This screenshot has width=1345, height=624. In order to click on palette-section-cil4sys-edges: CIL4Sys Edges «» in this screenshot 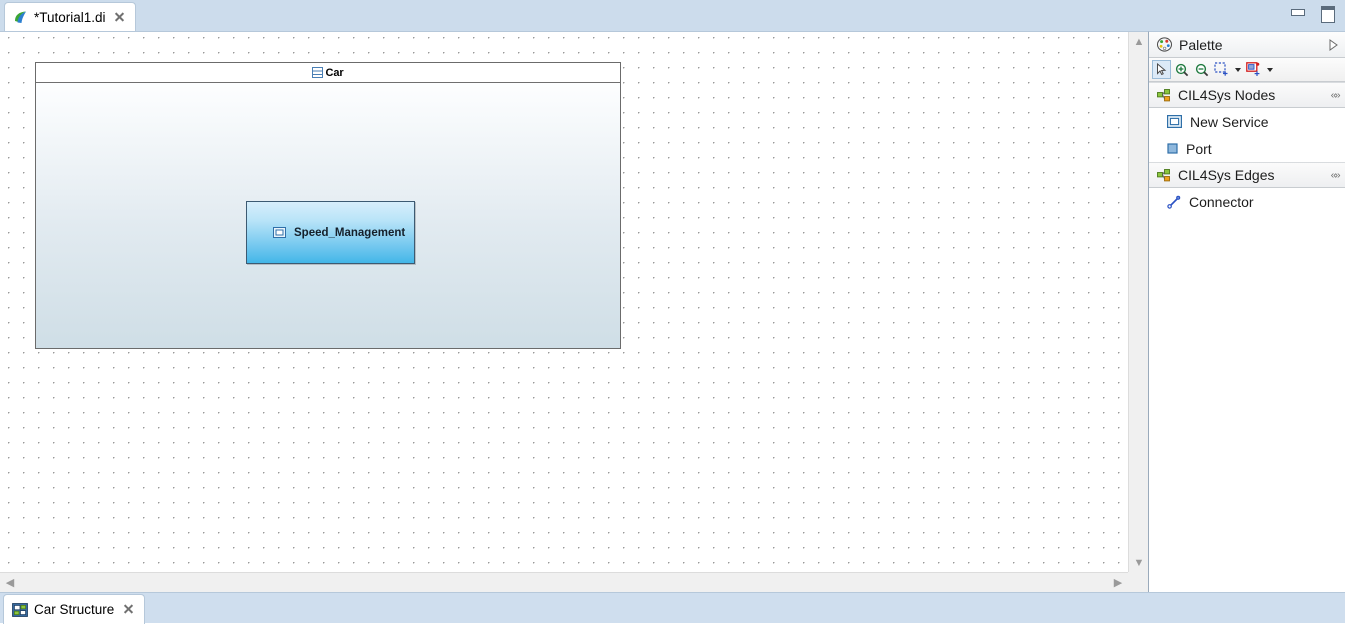, I will do `click(1247, 175)`.